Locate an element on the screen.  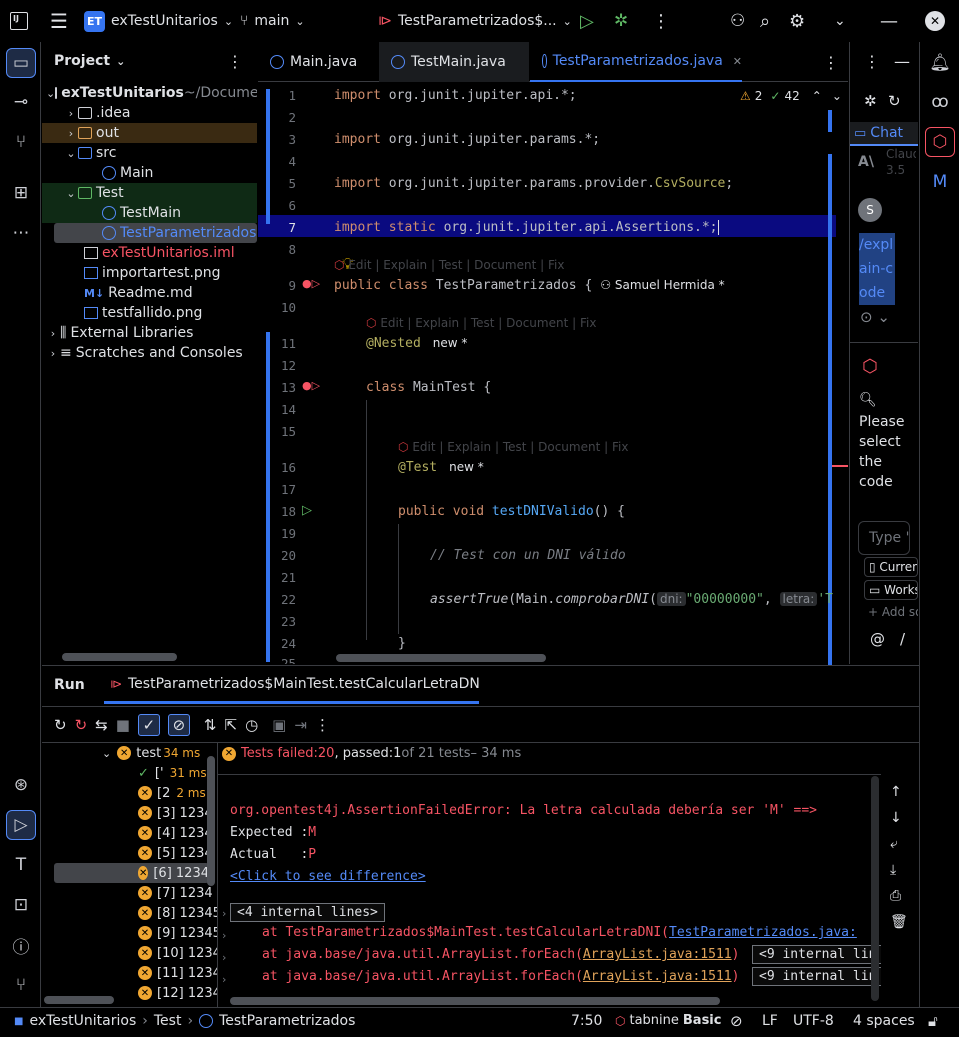
unlock-icon: 🔓︎ is located at coordinates (933, 1021).